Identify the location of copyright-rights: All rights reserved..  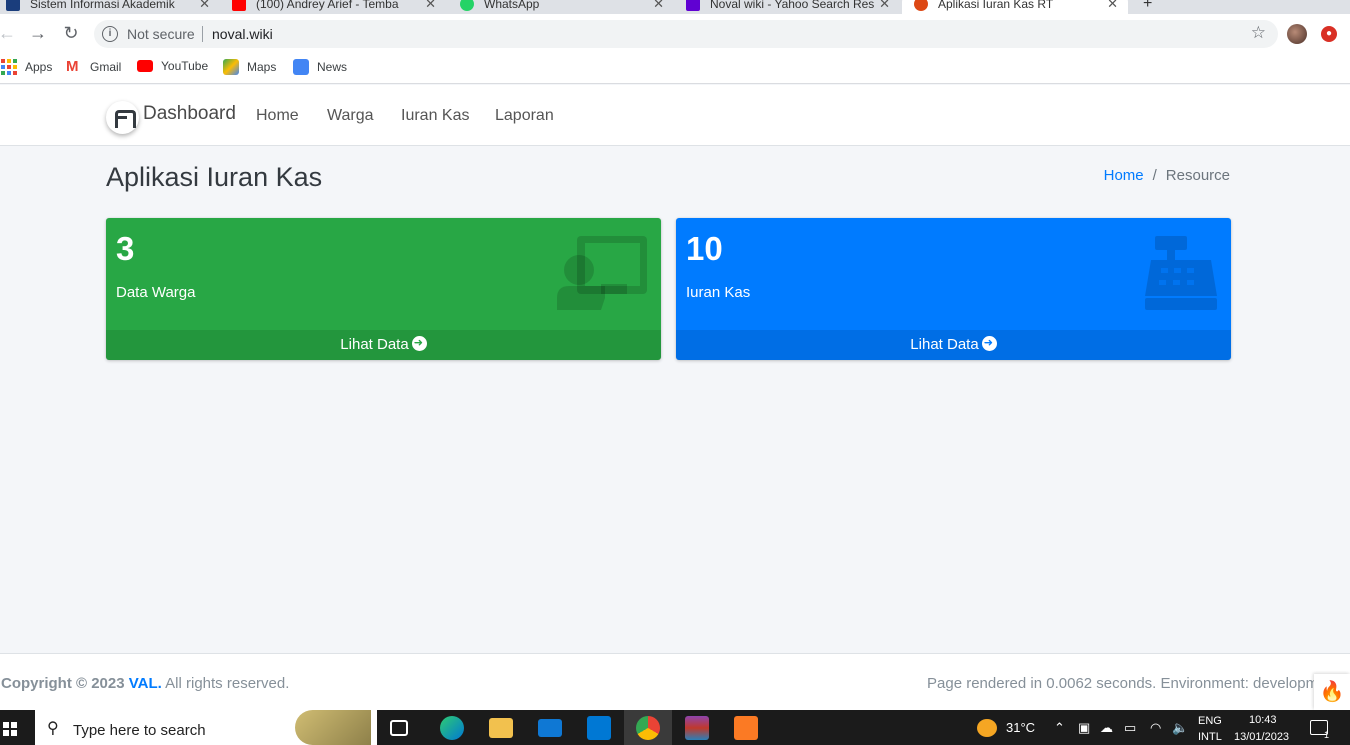
(225, 683).